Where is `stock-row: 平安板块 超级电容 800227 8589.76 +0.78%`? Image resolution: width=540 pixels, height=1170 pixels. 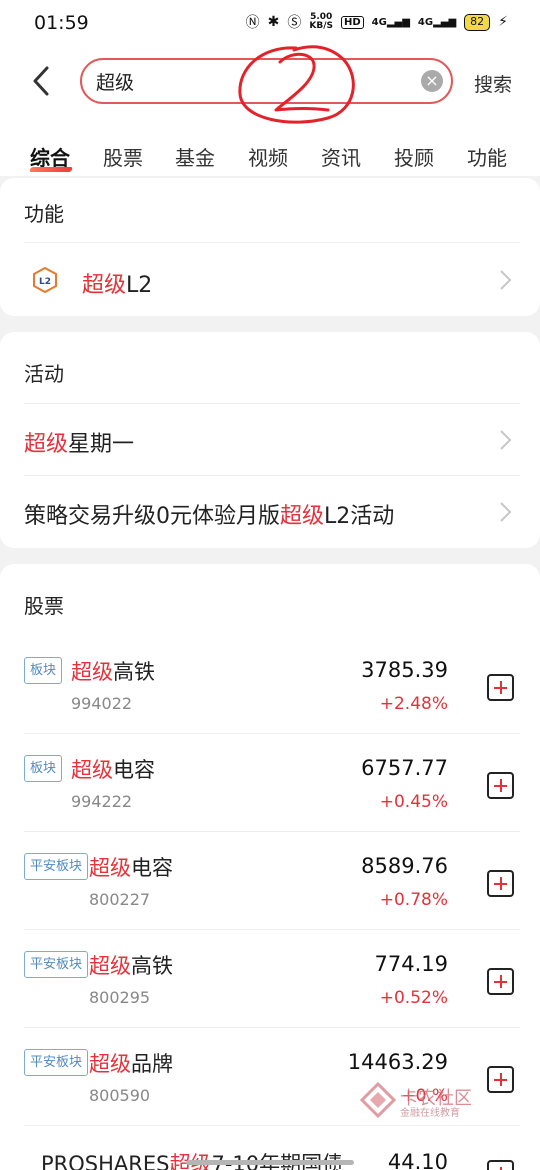 stock-row: 平安板块 超级电容 800227 8589.76 +0.78% is located at coordinates (272, 881).